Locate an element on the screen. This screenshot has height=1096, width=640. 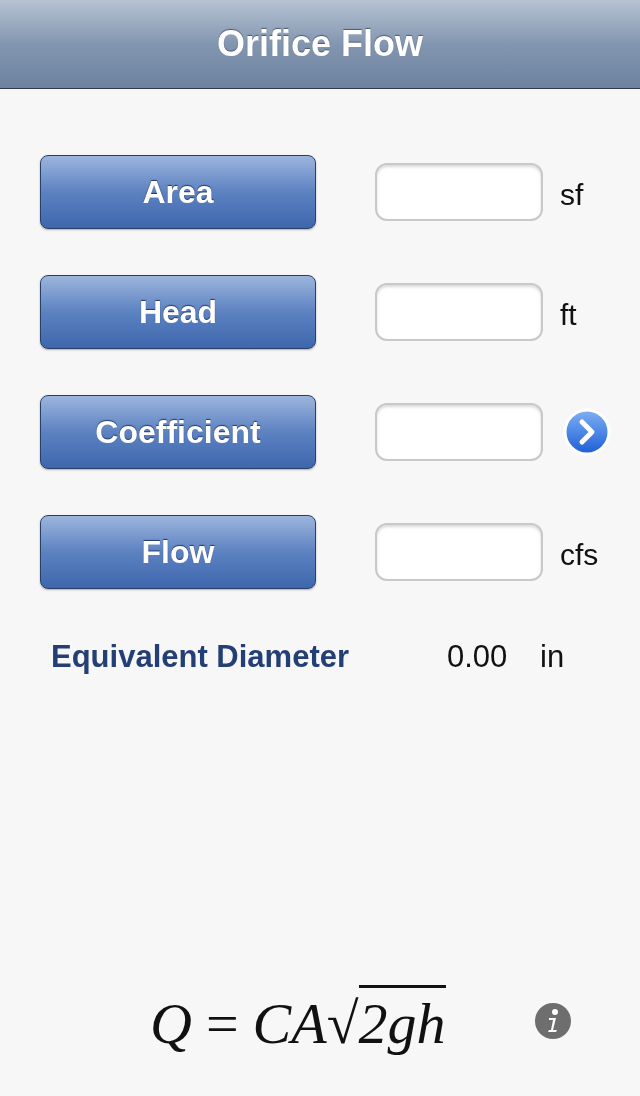
result-label: Equivalent Diameter is located at coordinates (201, 657).